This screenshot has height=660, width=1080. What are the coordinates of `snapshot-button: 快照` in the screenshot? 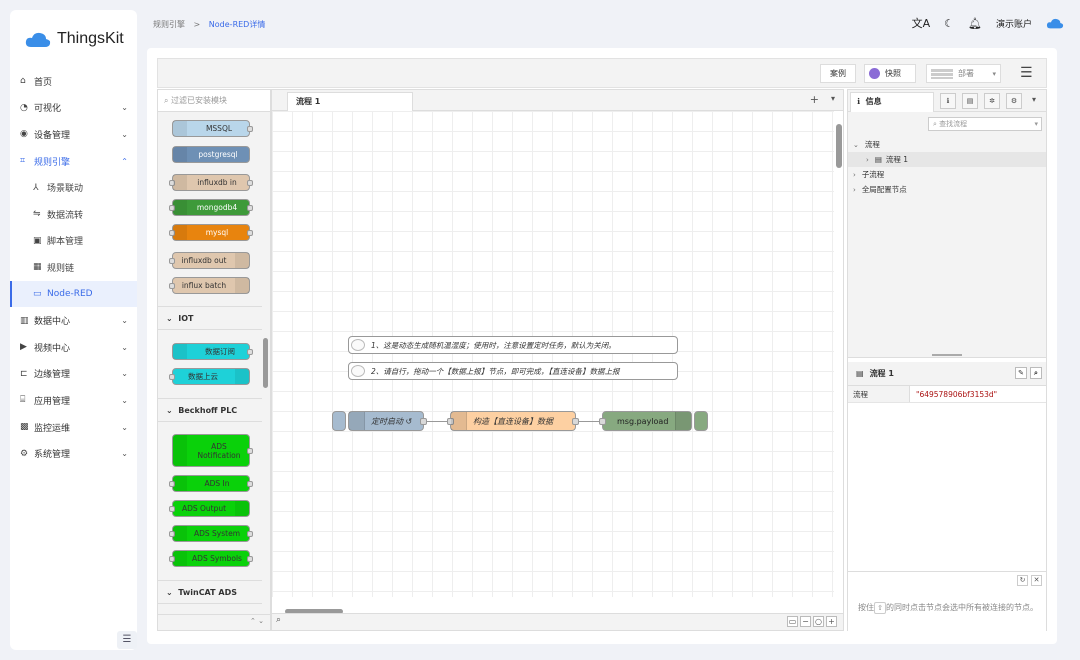 It's located at (890, 73).